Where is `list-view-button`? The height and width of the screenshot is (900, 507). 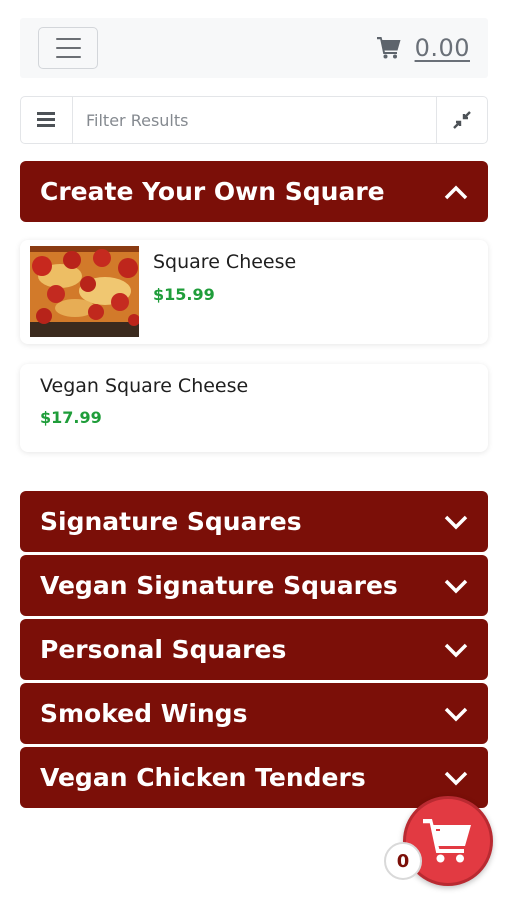 list-view-button is located at coordinates (47, 120).